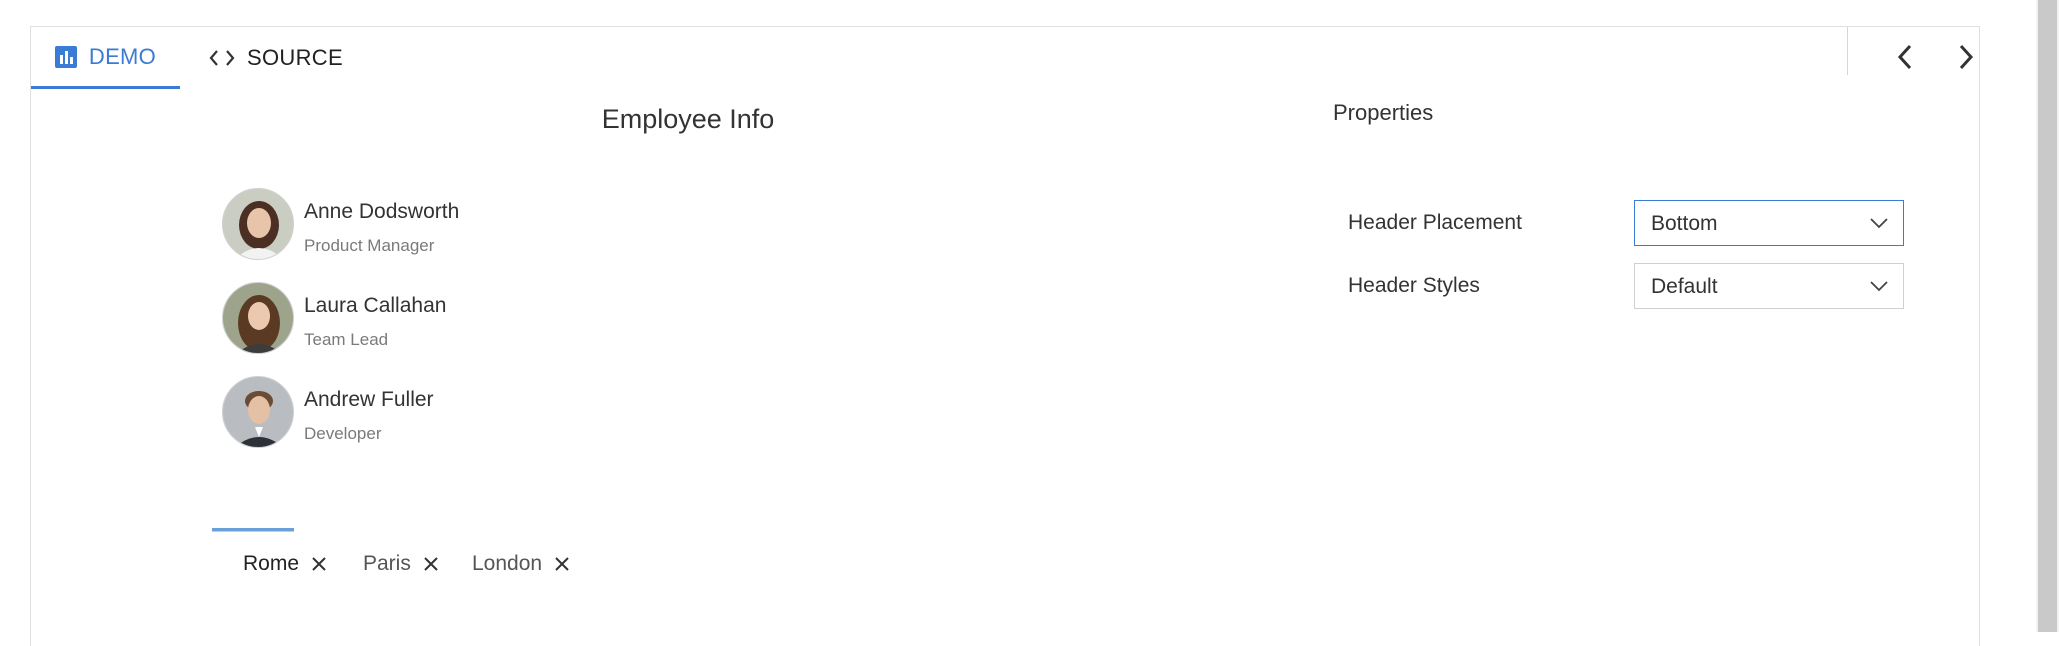 Image resolution: width=2059 pixels, height=646 pixels. I want to click on tab-rome: Rome, so click(285, 564).